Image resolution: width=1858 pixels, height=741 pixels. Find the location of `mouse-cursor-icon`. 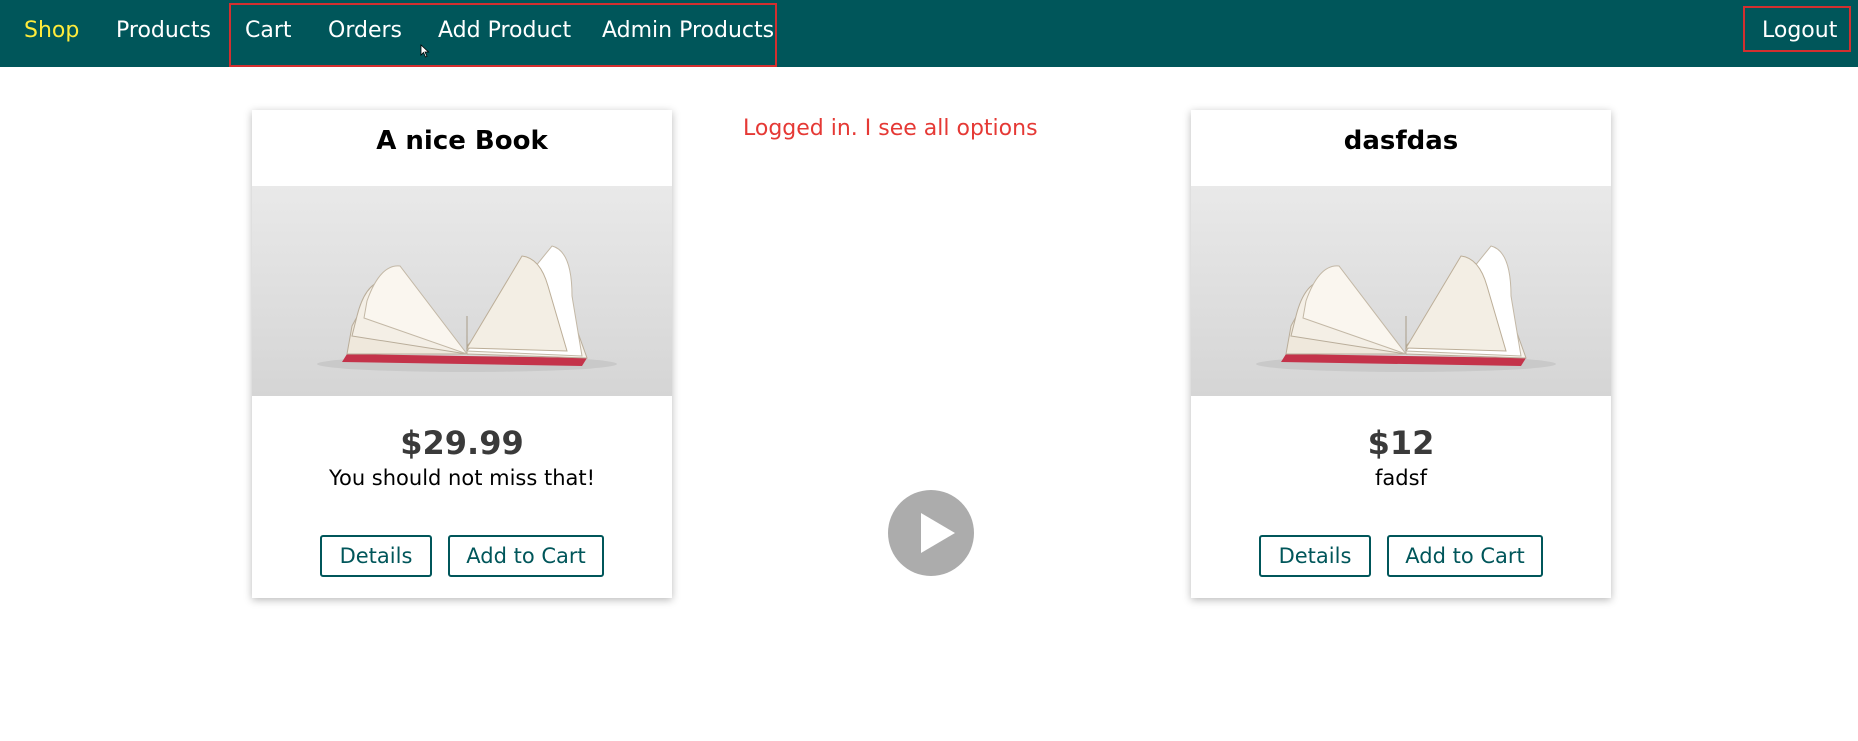

mouse-cursor-icon is located at coordinates (425, 51).